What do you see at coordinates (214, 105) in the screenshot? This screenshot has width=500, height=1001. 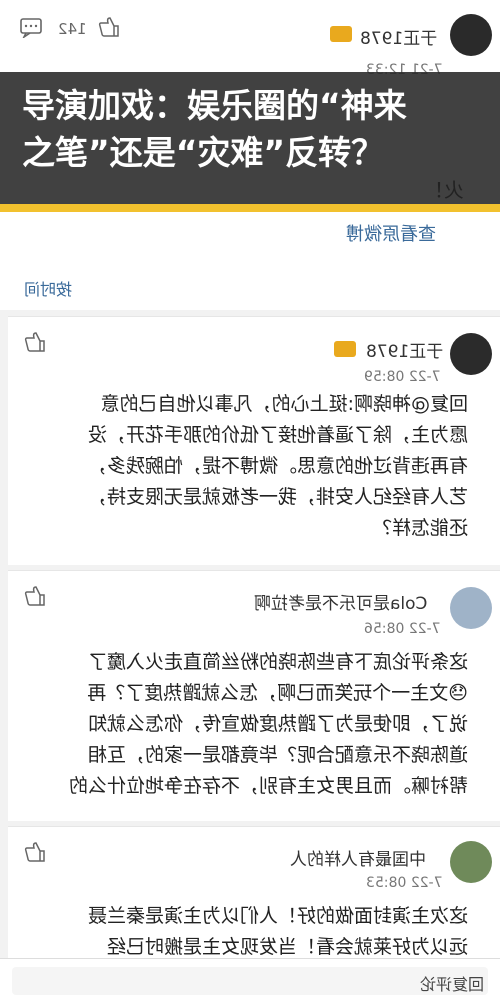 I see `banner-title-line-1: 导演加戏：娱乐圈的“神来` at bounding box center [214, 105].